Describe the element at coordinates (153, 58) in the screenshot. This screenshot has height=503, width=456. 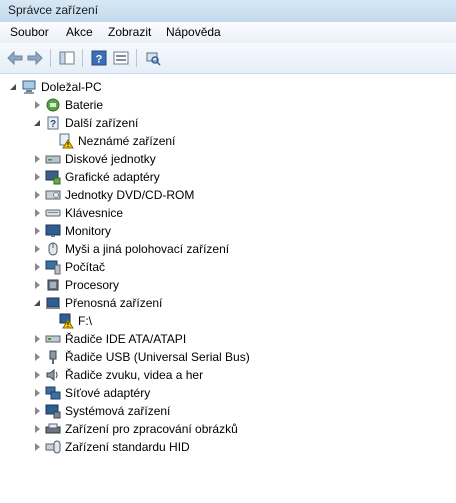
I see `scan-hardware-icon` at that location.